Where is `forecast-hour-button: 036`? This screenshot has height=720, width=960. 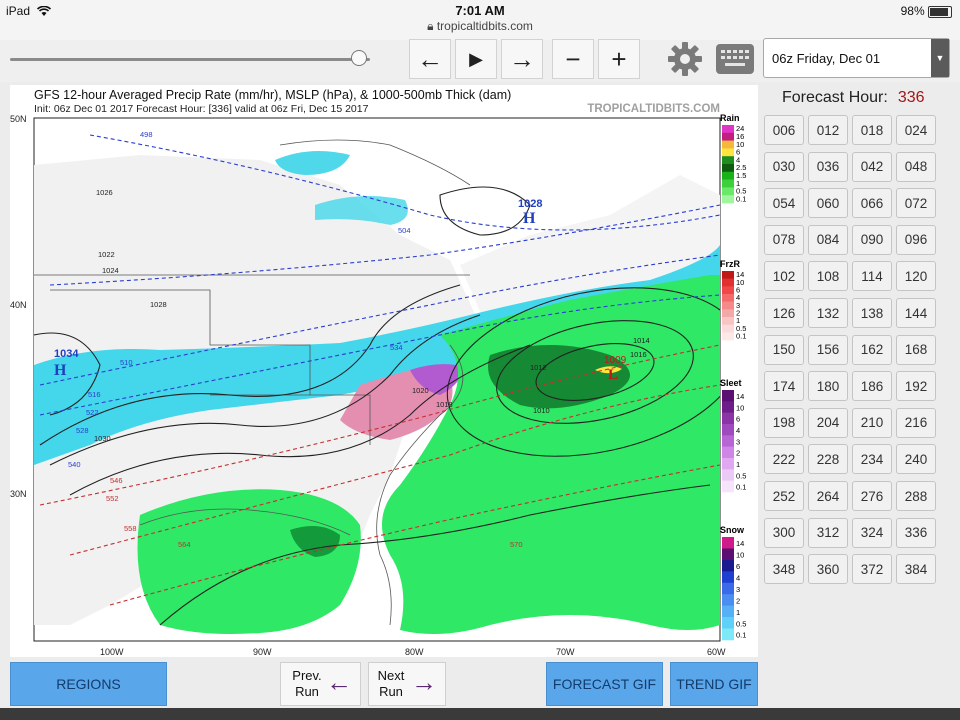 forecast-hour-button: 036 is located at coordinates (828, 166).